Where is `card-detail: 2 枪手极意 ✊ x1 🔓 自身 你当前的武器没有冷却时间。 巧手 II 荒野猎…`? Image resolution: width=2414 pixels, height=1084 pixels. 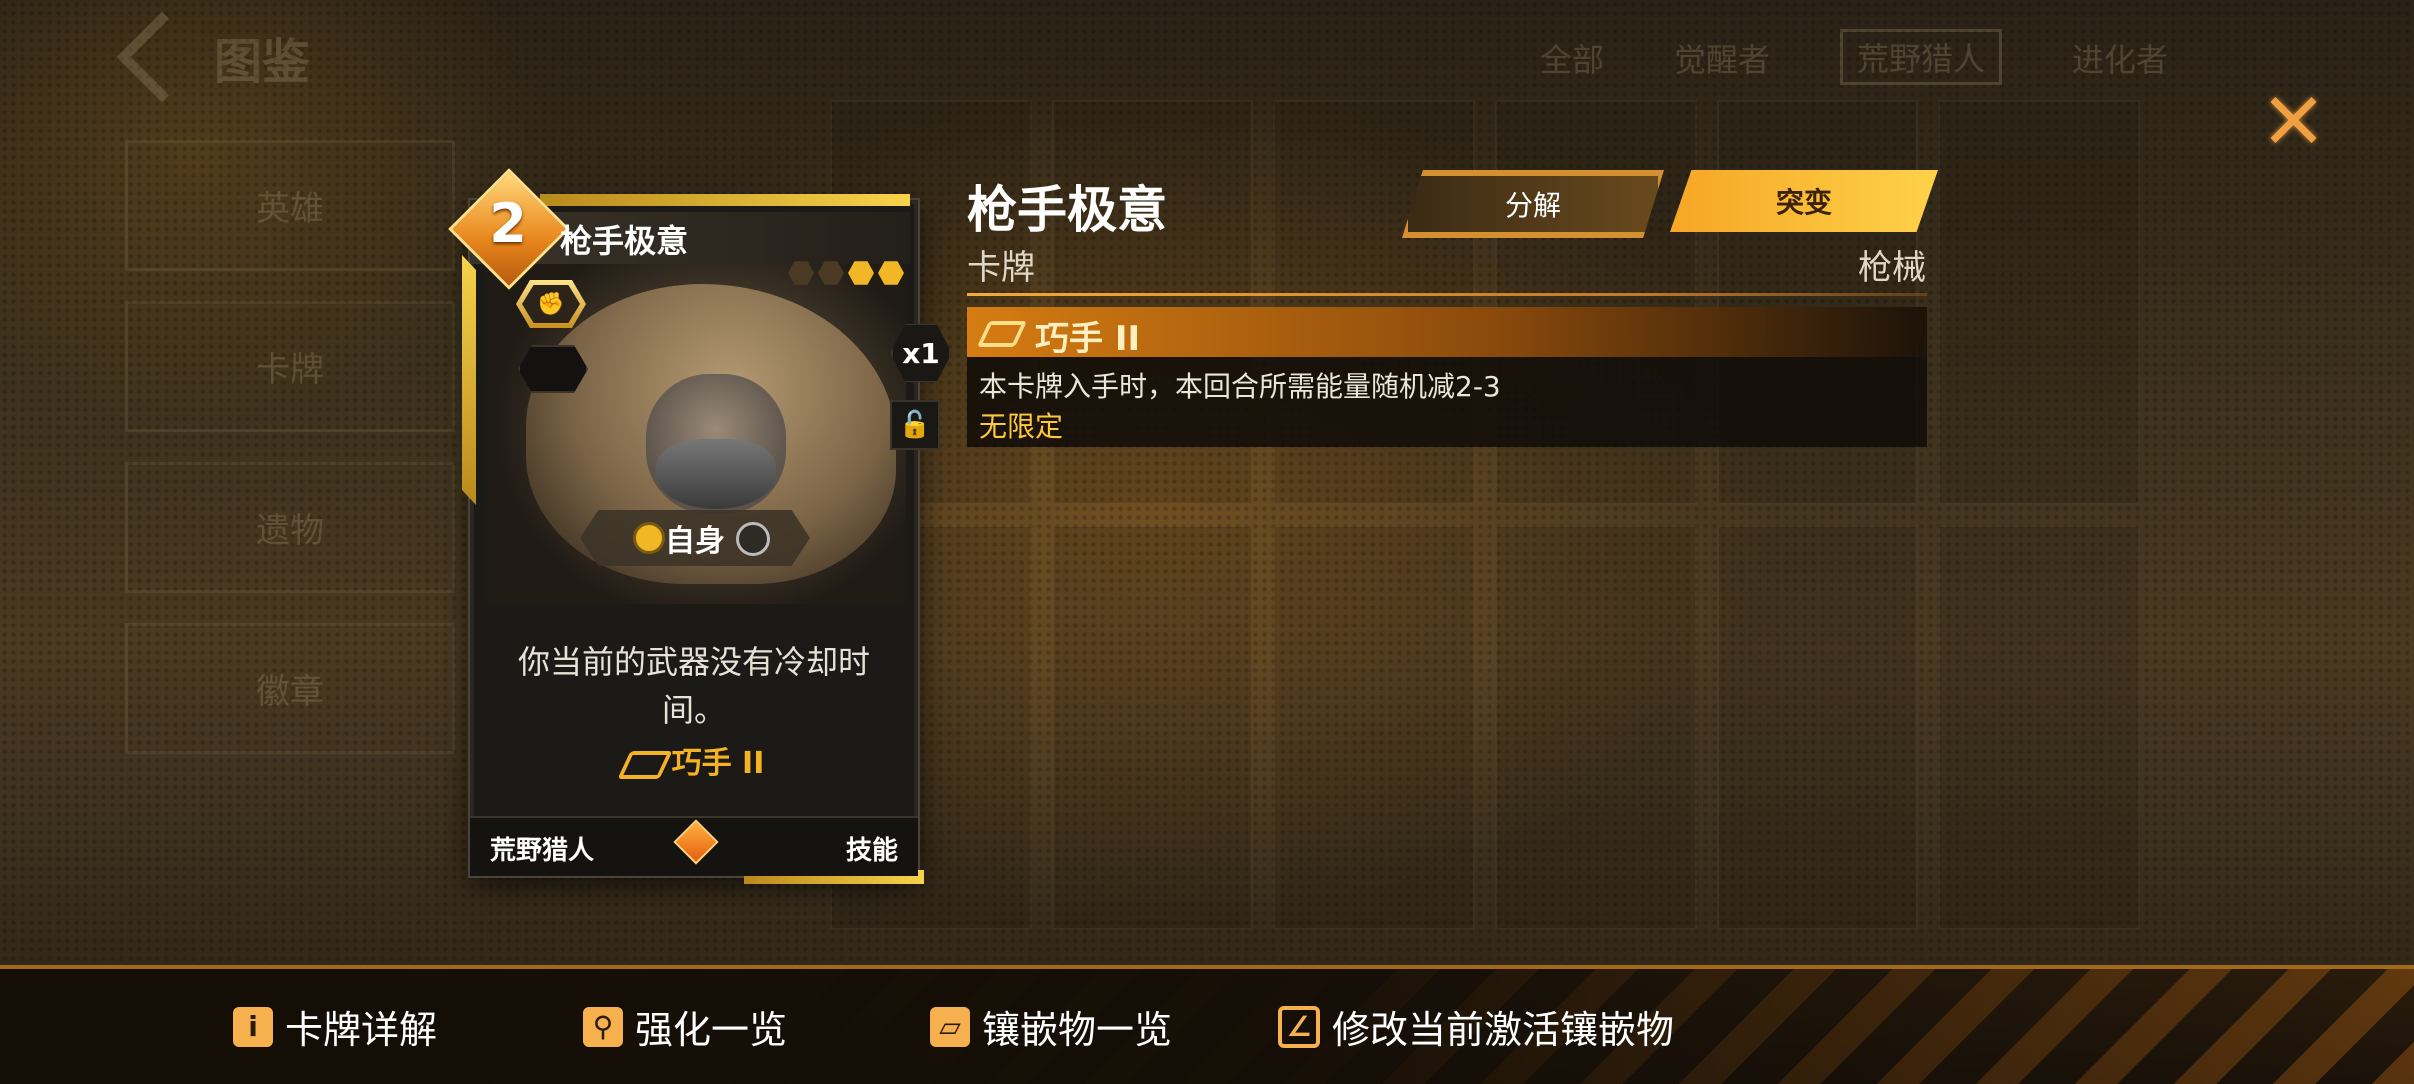 card-detail: 2 枪手极意 ✊ x1 🔓 自身 你当前的武器没有冷却时间。 巧手 II 荒野猎… is located at coordinates (700, 526).